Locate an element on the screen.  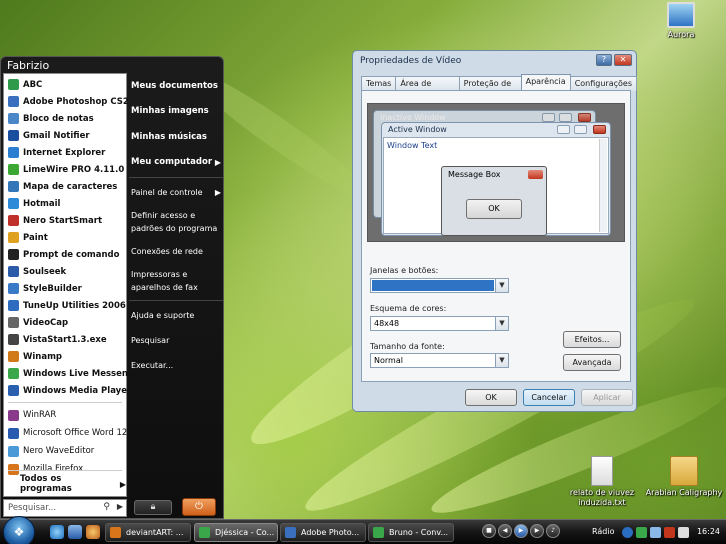
alert-icon is located at coordinates (669, 532).